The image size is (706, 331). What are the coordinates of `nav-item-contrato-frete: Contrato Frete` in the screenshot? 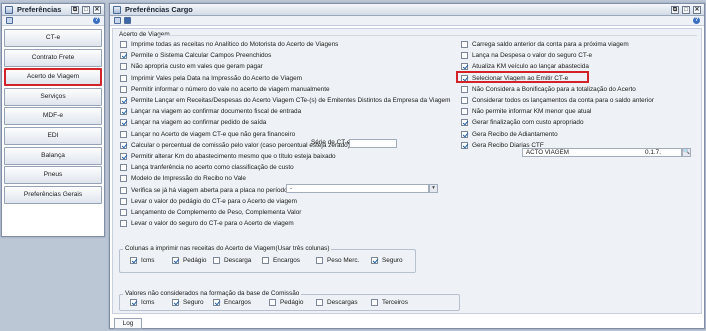 It's located at (53, 57).